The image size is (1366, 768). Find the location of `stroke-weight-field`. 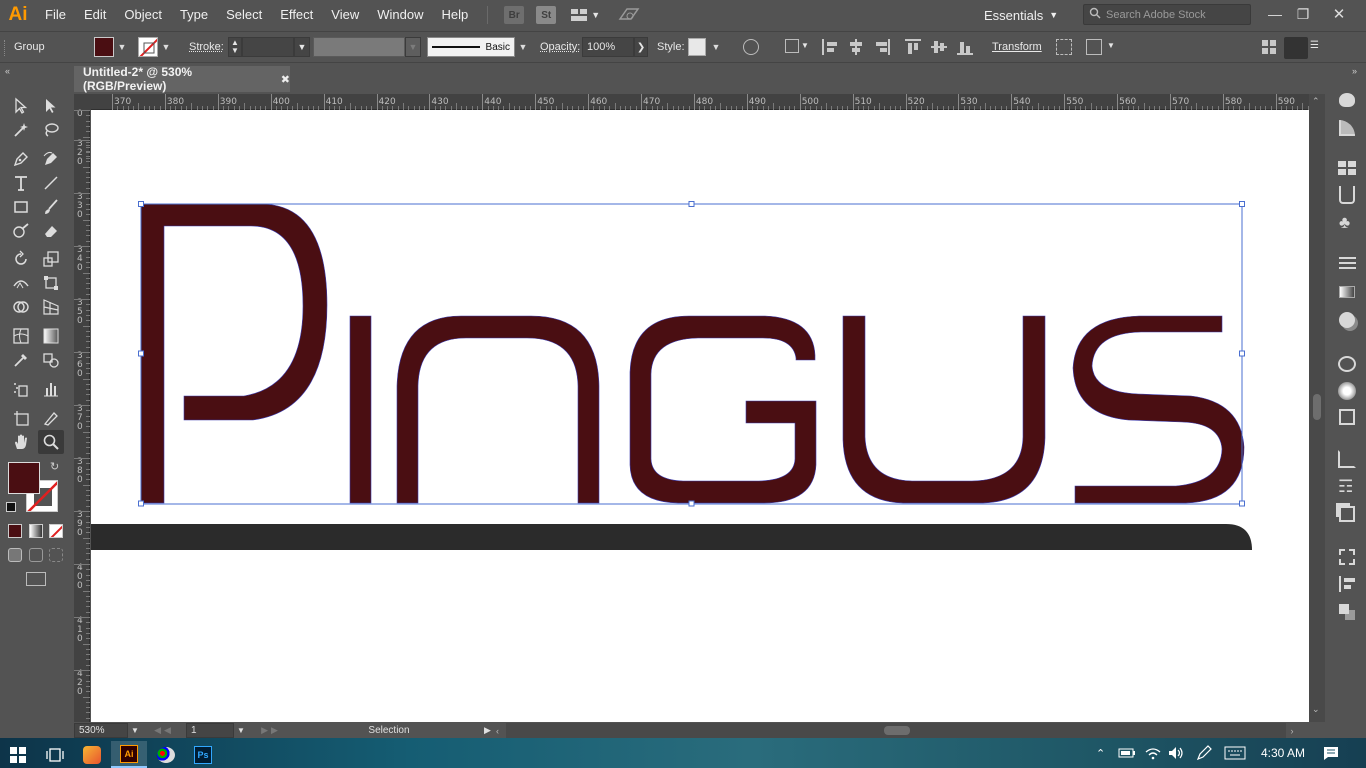

stroke-weight-field is located at coordinates (268, 47).